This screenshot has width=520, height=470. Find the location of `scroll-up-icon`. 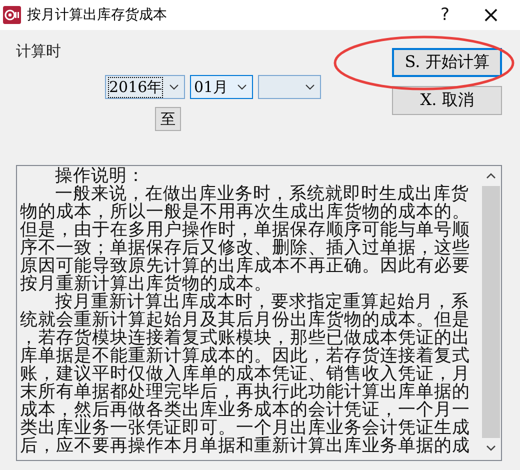

scroll-up-icon is located at coordinates (491, 176).